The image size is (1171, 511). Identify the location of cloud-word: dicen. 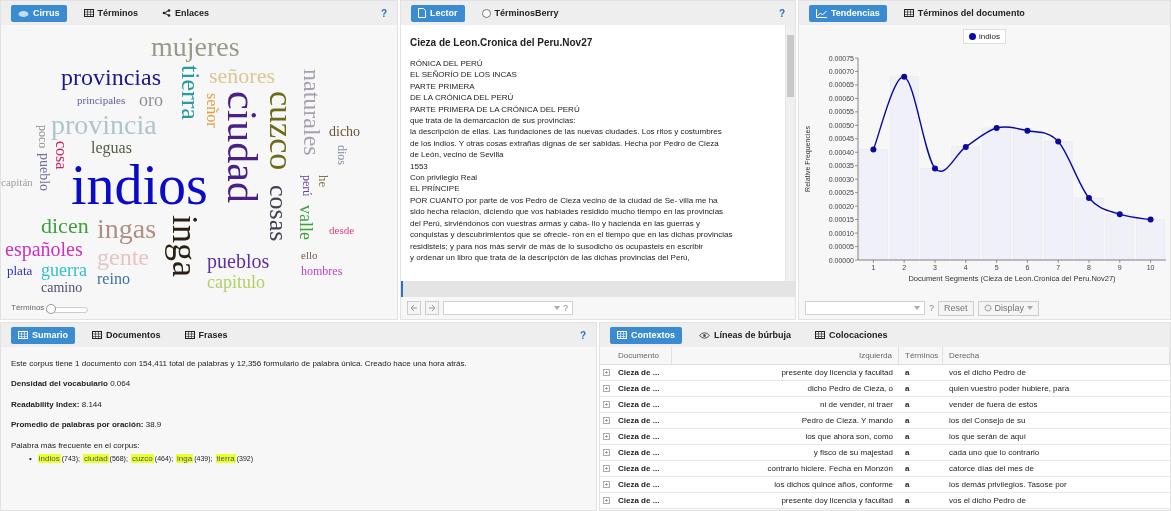
(65, 226).